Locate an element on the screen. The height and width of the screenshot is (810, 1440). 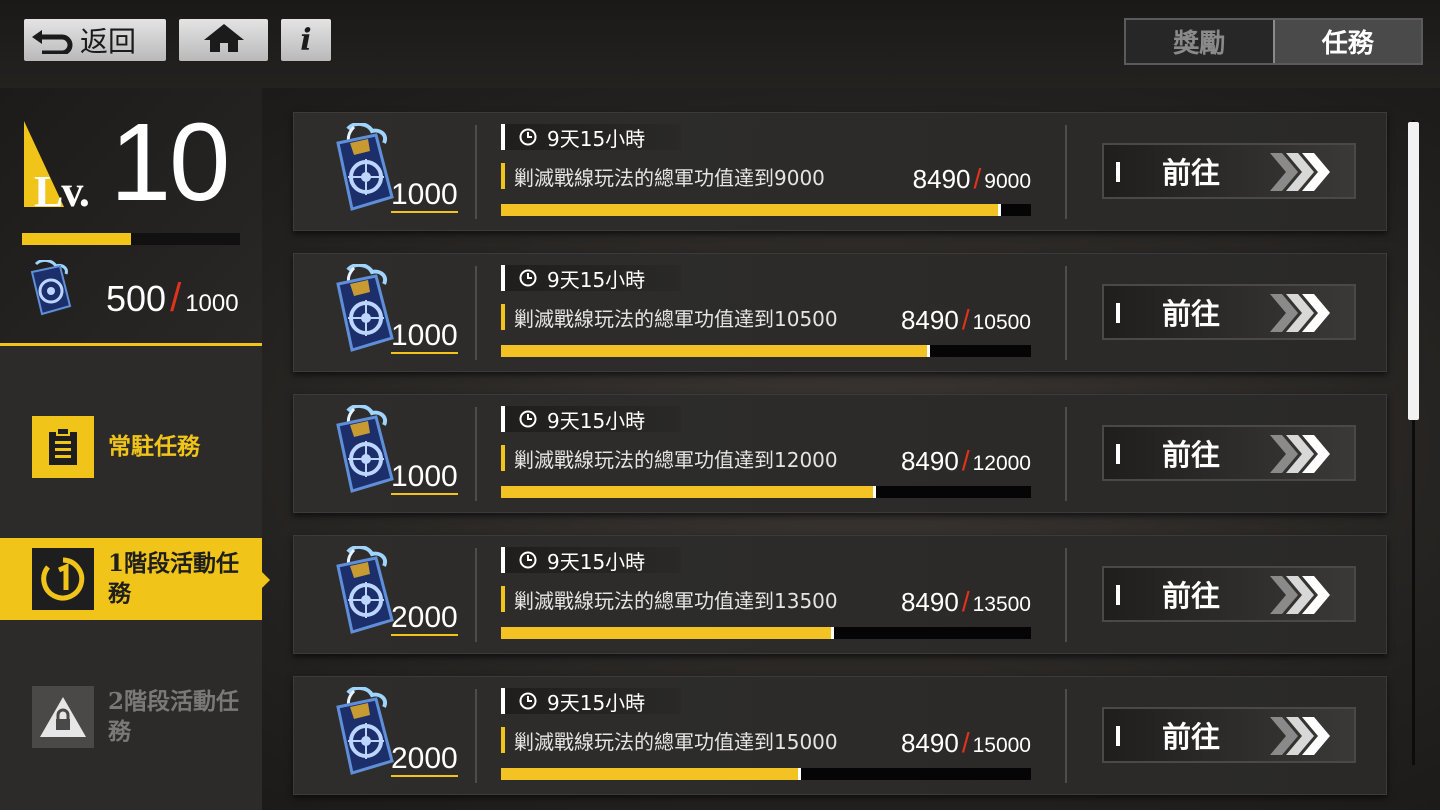
progress-goal: 13500 is located at coordinates (1001, 604).